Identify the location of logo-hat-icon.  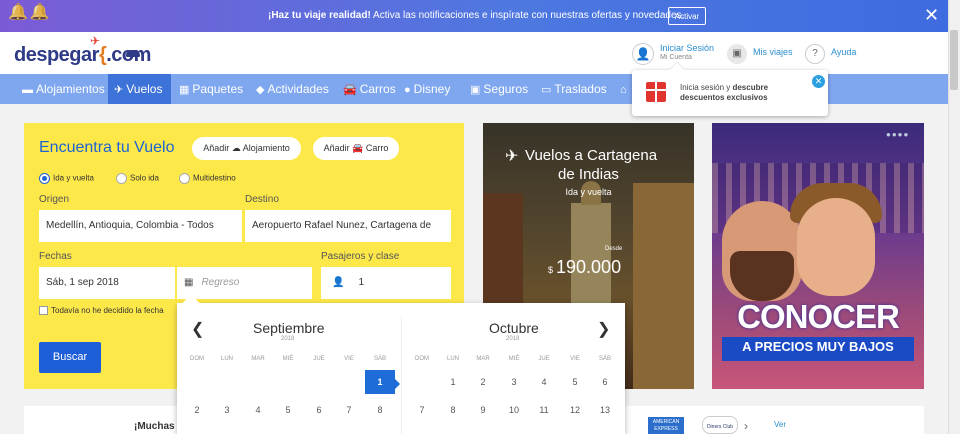
(133, 53).